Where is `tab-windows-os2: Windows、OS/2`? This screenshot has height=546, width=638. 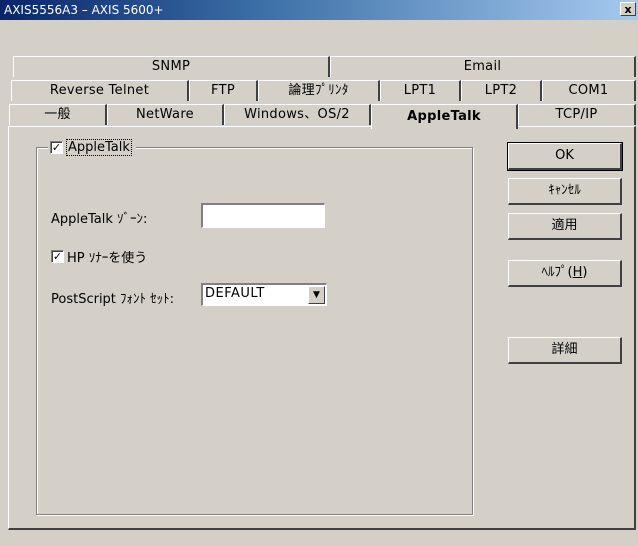
tab-windows-os2: Windows、OS/2 is located at coordinates (297, 114).